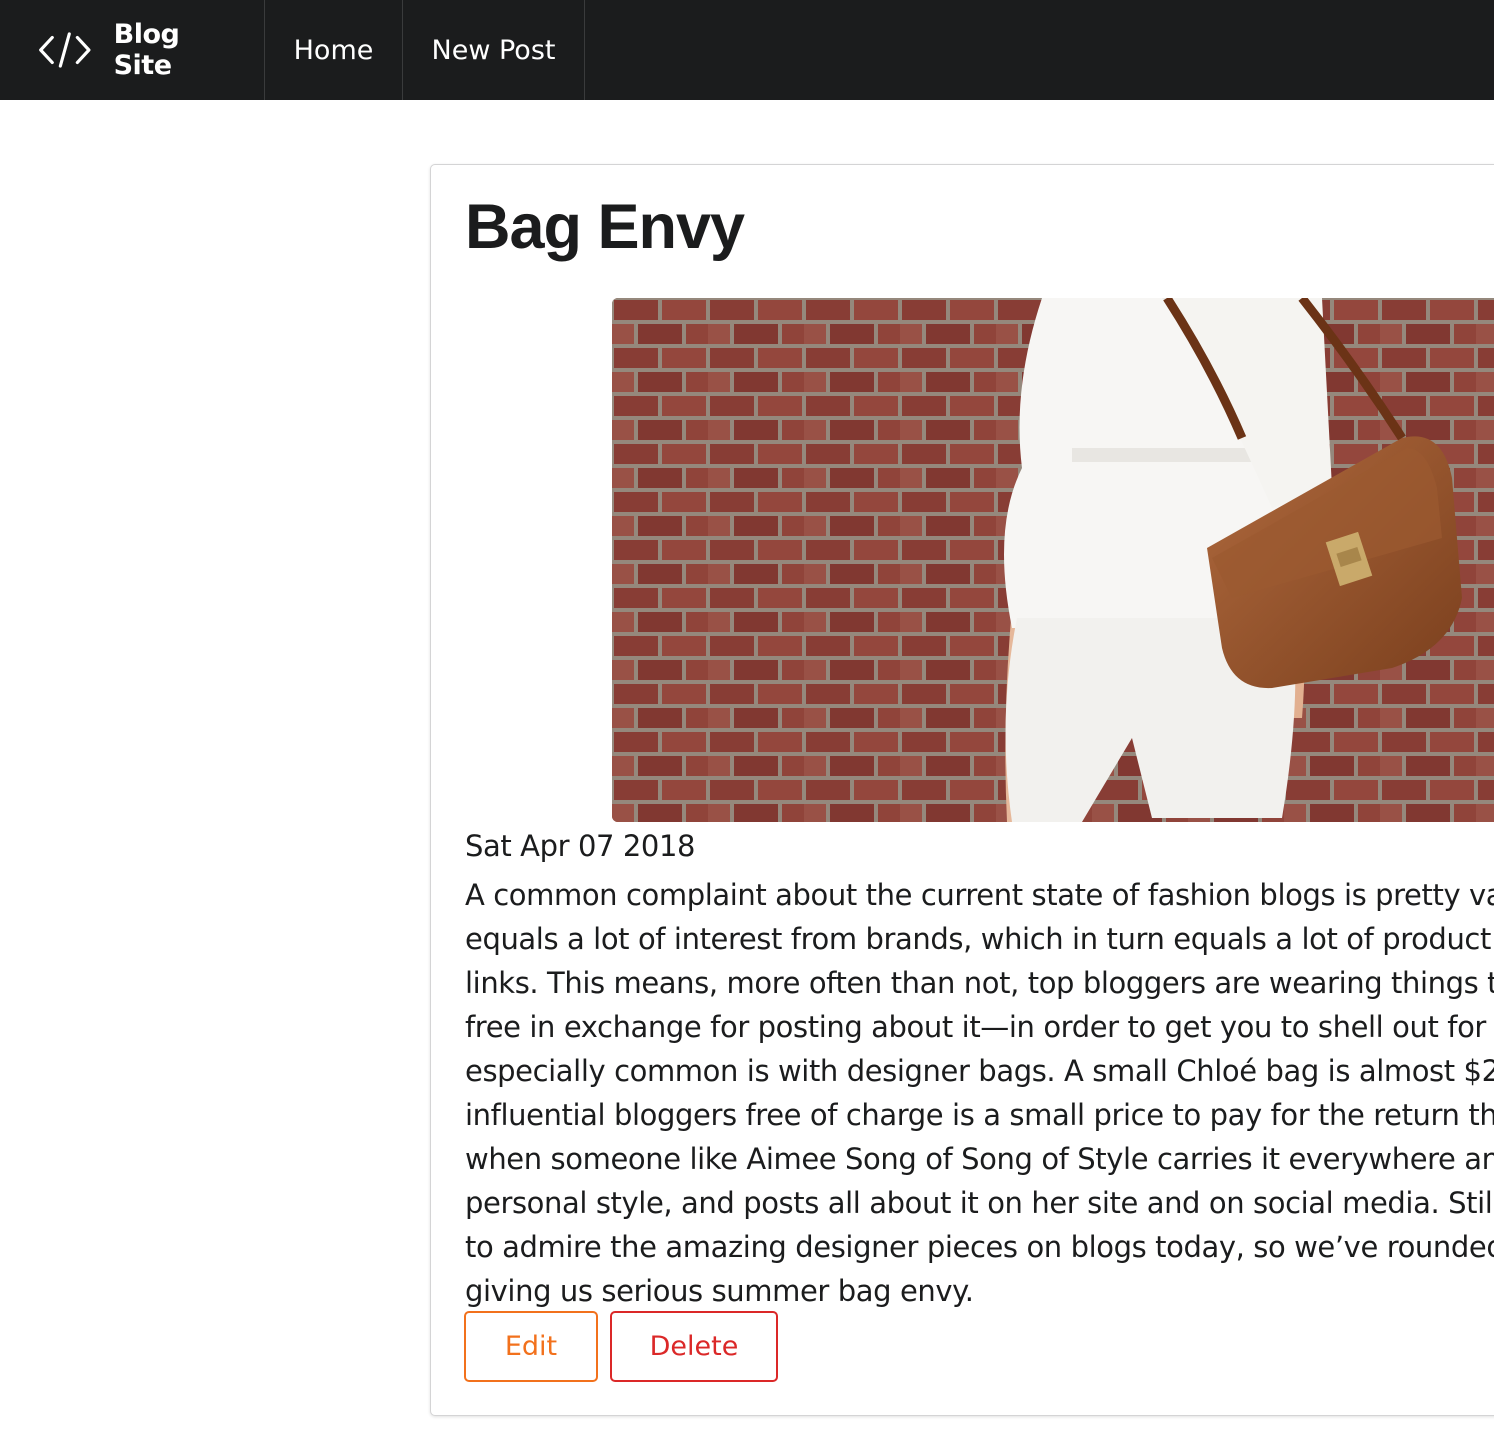 This screenshot has width=1494, height=1432. I want to click on nav-new-post-label: New Post, so click(493, 50).